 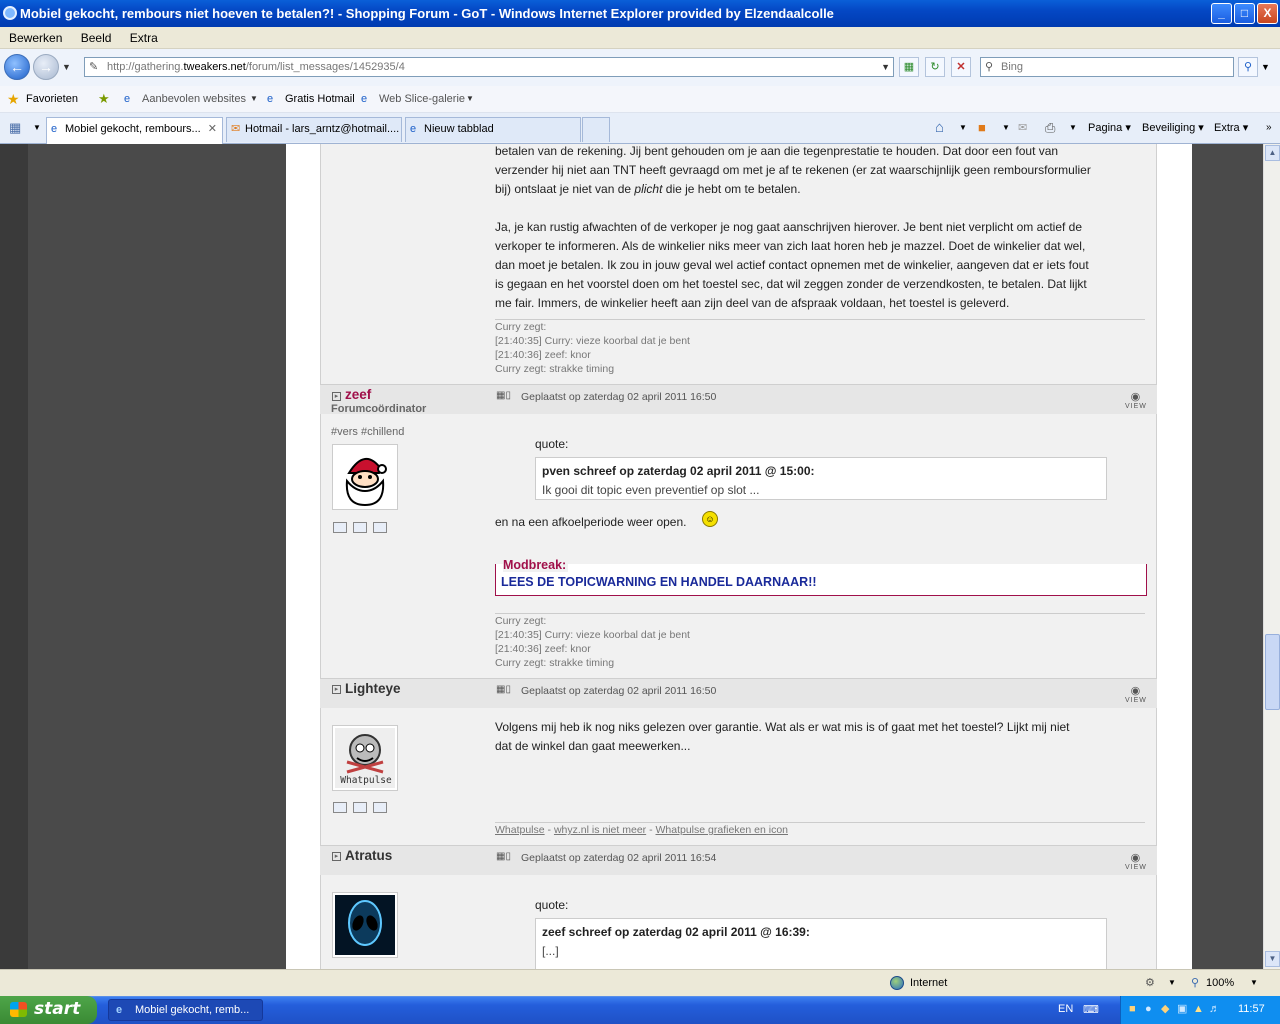 I want to click on protected-mode-icon: ⚙, so click(x=1150, y=983).